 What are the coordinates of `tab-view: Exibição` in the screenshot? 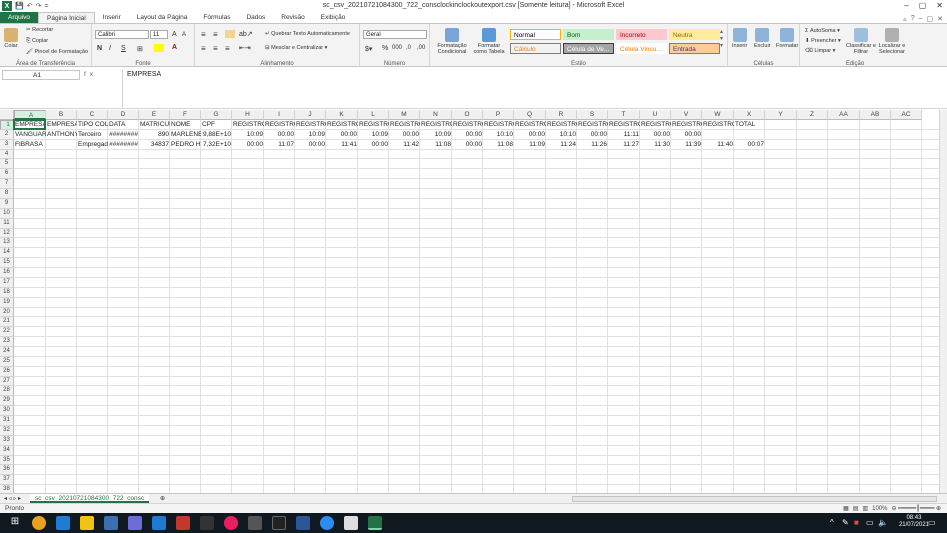 It's located at (333, 17).